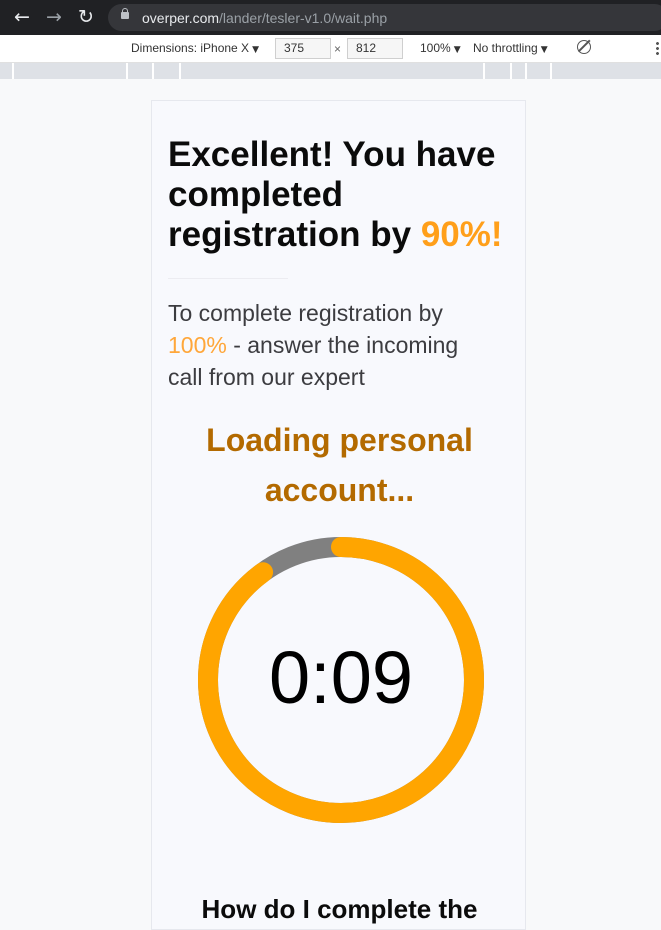 Image resolution: width=661 pixels, height=930 pixels. Describe the element at coordinates (86, 17) in the screenshot. I see `reload-icon: ↻` at that location.